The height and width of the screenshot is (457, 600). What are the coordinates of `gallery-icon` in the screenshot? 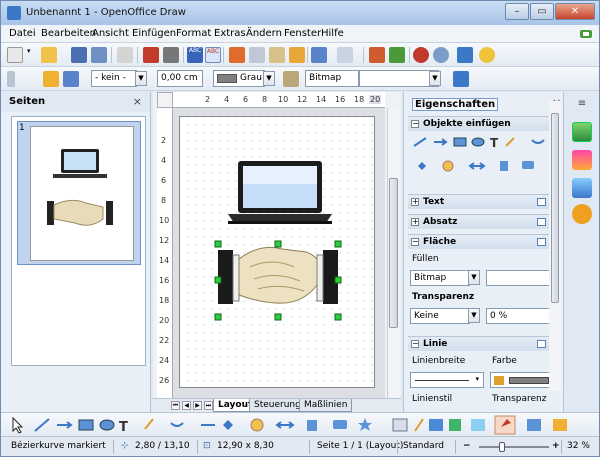 It's located at (465, 55).